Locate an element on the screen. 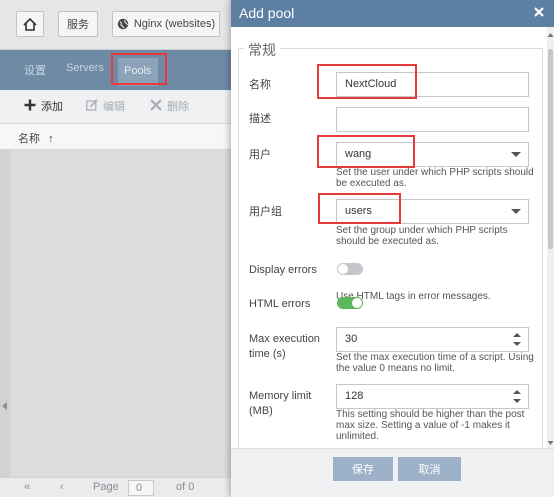 The width and height of the screenshot is (554, 497). save-button: 保存 is located at coordinates (363, 469).